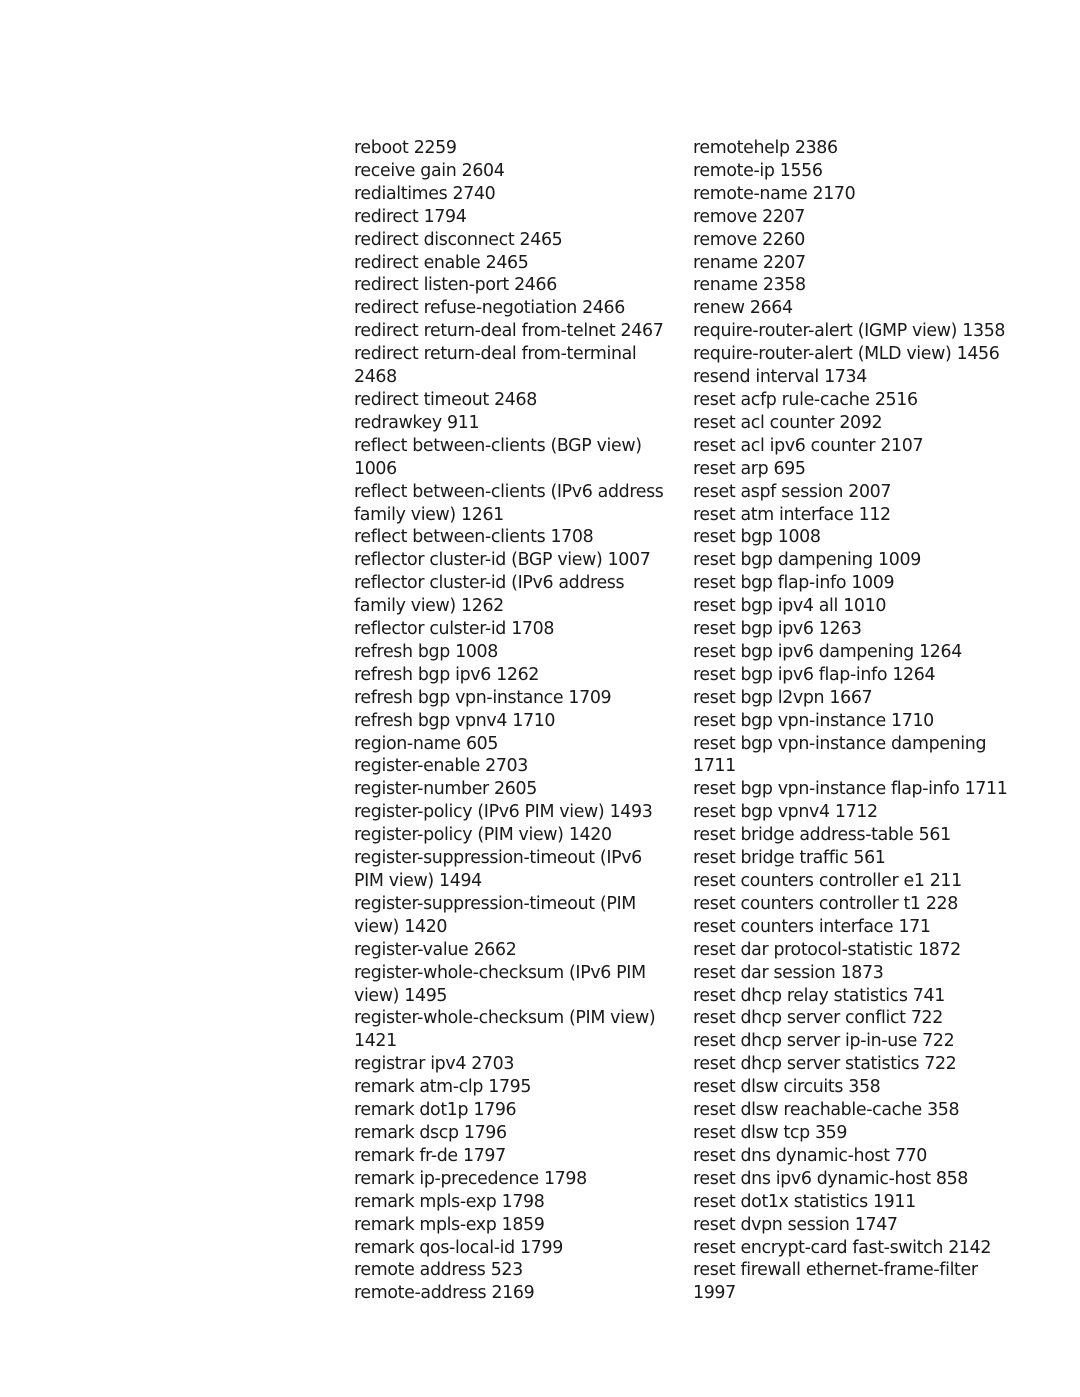  Describe the element at coordinates (789, 720) in the screenshot. I see `index-term: reset bgp vpn-instance` at that location.